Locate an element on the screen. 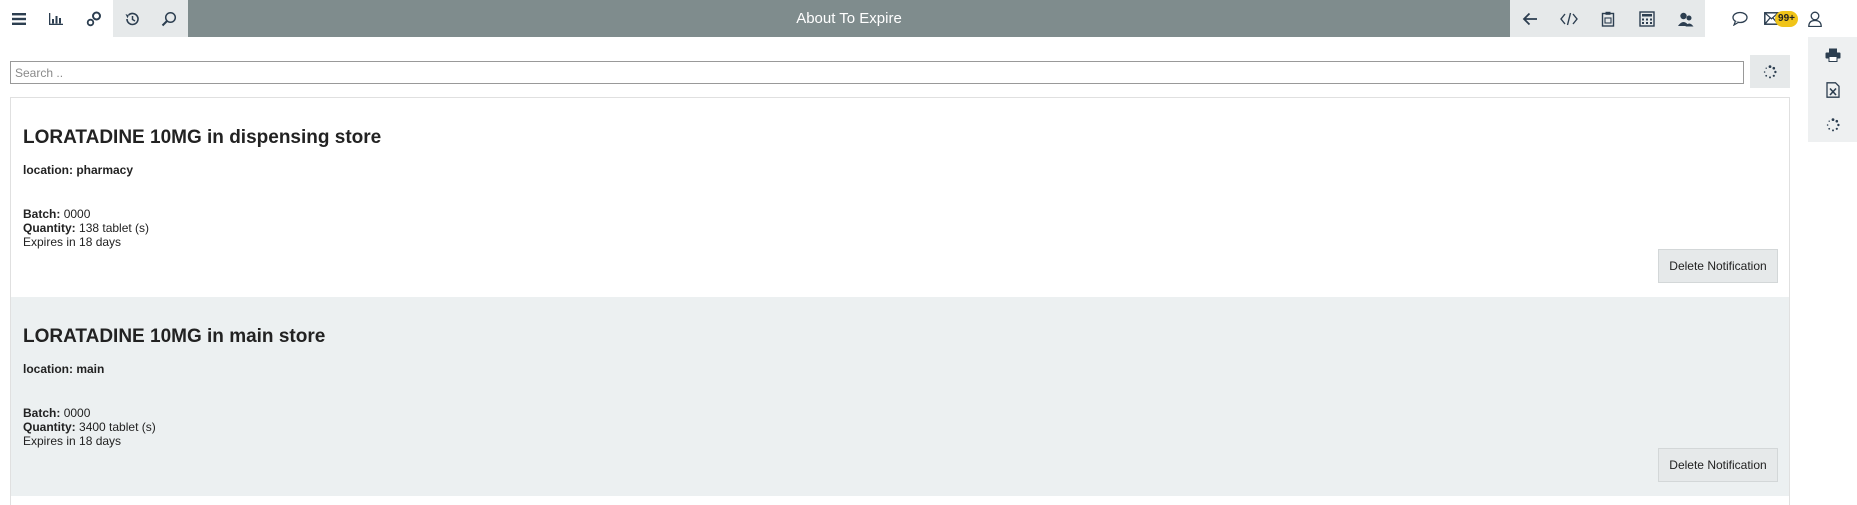 This screenshot has width=1857, height=505. quantity-line: Quantity: 3400 tablet (s) is located at coordinates (89, 427).